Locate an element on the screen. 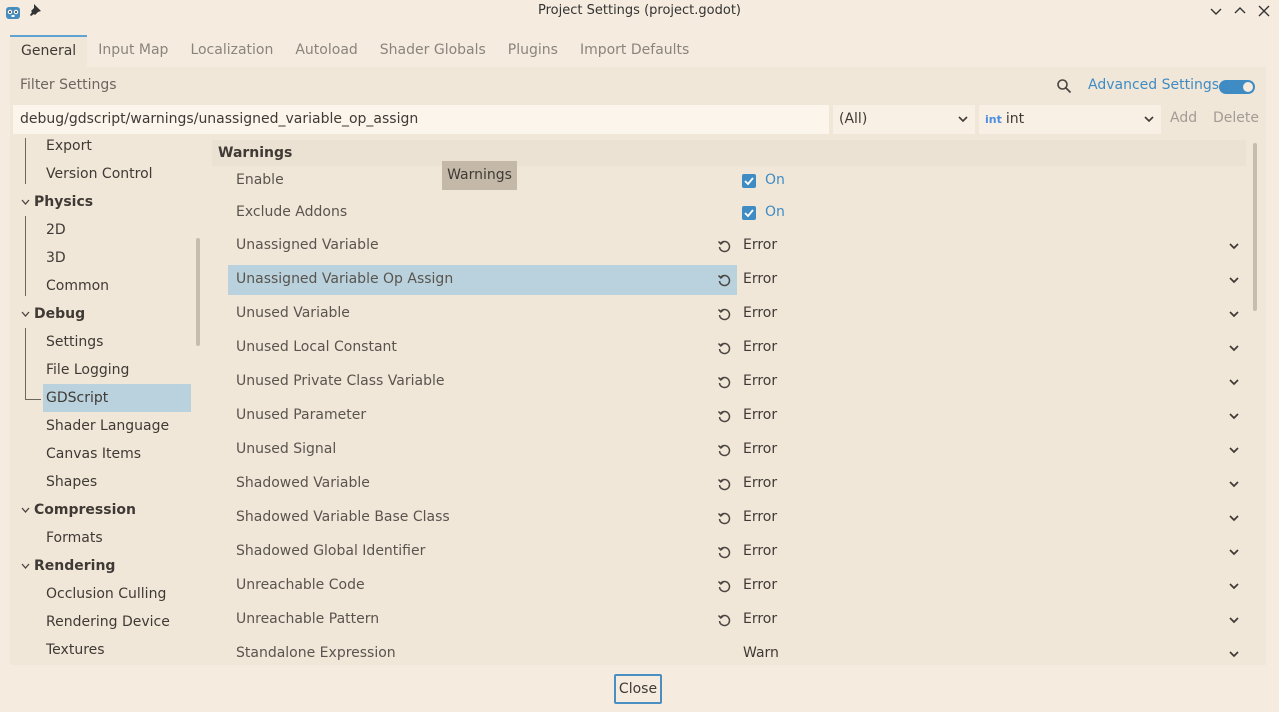  tree-scrollbar is located at coordinates (198, 292).